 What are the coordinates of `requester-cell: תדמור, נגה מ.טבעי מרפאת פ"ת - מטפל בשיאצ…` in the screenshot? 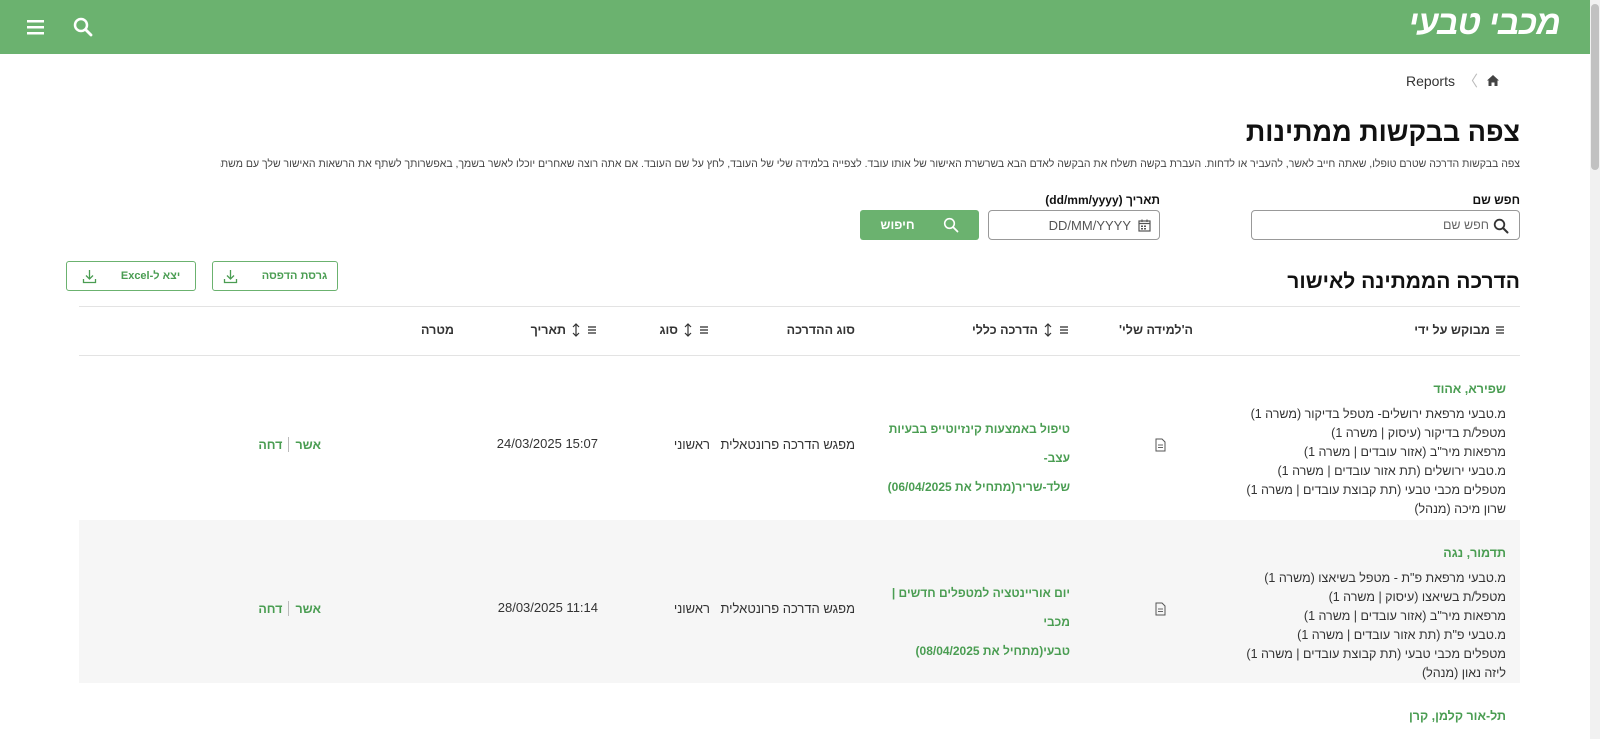 It's located at (1376, 614).